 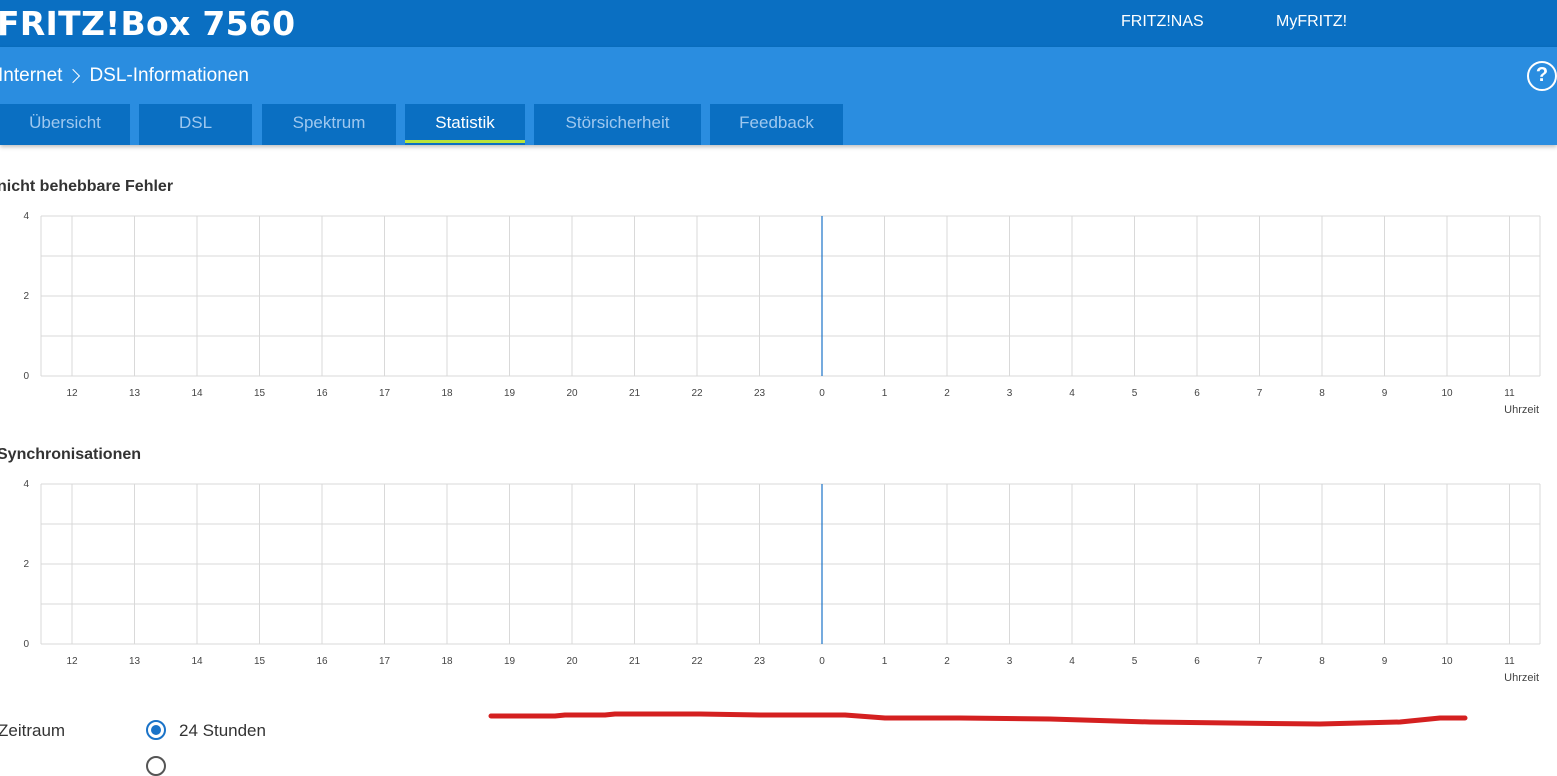 What do you see at coordinates (87, 186) in the screenshot?
I see `errors-section-title: nicht behebbare Fehler` at bounding box center [87, 186].